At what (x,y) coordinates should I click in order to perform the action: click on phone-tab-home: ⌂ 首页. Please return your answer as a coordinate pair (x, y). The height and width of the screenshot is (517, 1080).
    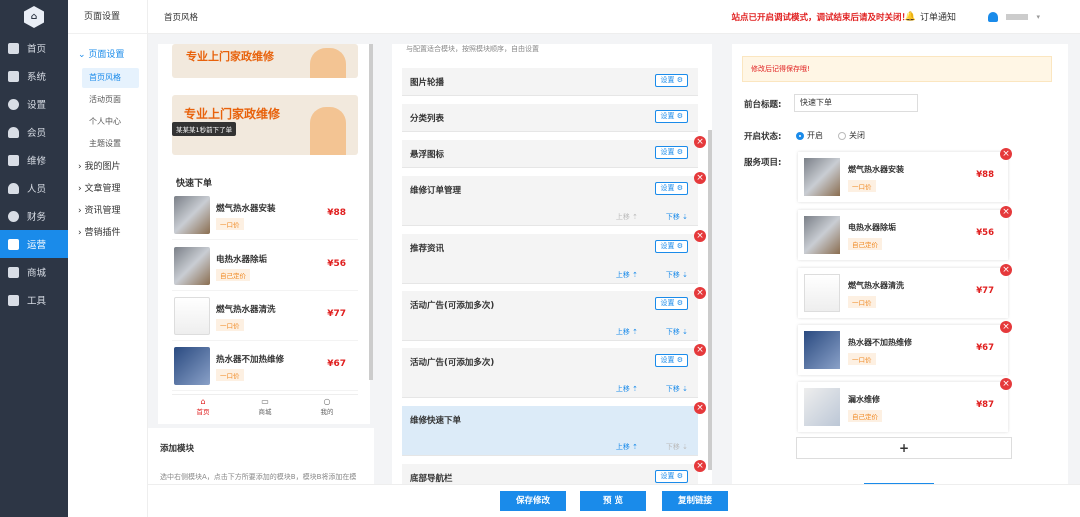
    Looking at the image, I should click on (203, 406).